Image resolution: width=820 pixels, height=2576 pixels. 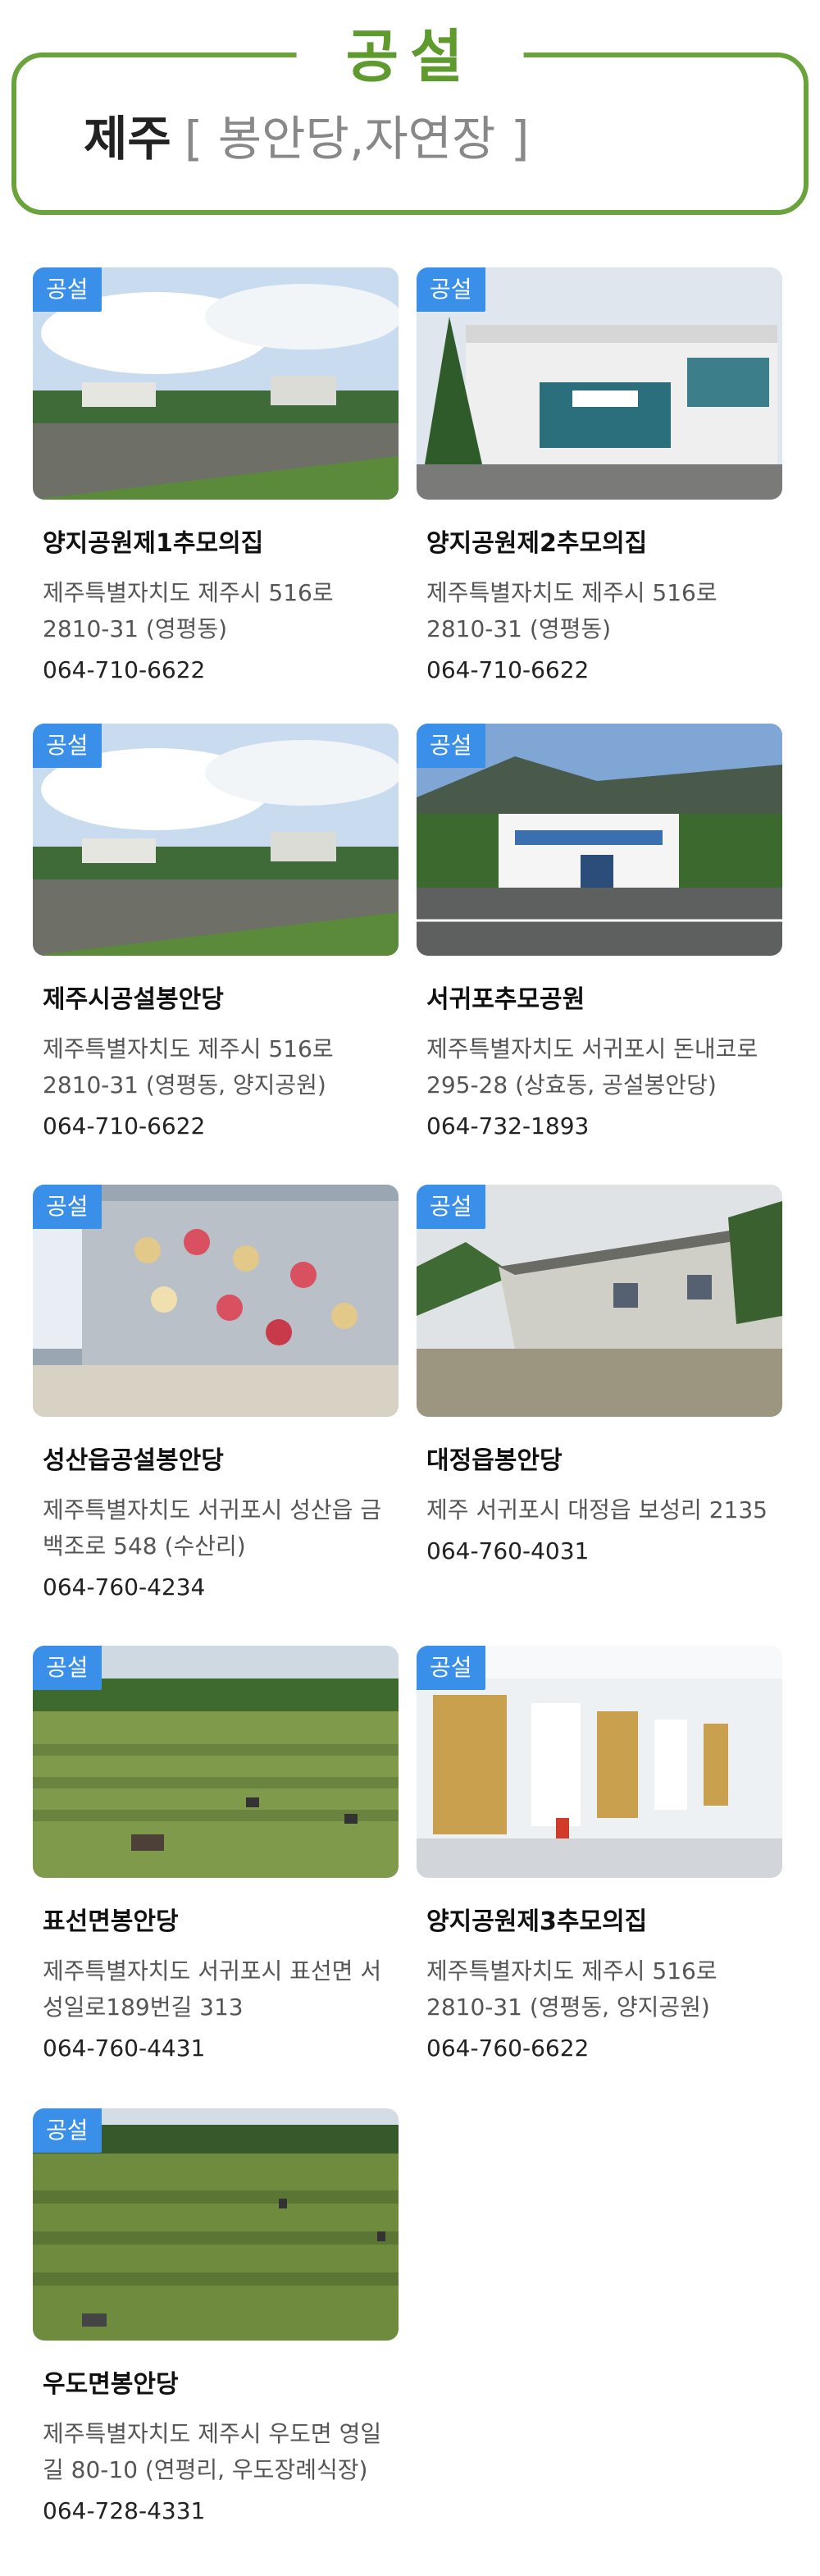 What do you see at coordinates (133, 1460) in the screenshot?
I see `facility-name: 성산읍공설봉안당` at bounding box center [133, 1460].